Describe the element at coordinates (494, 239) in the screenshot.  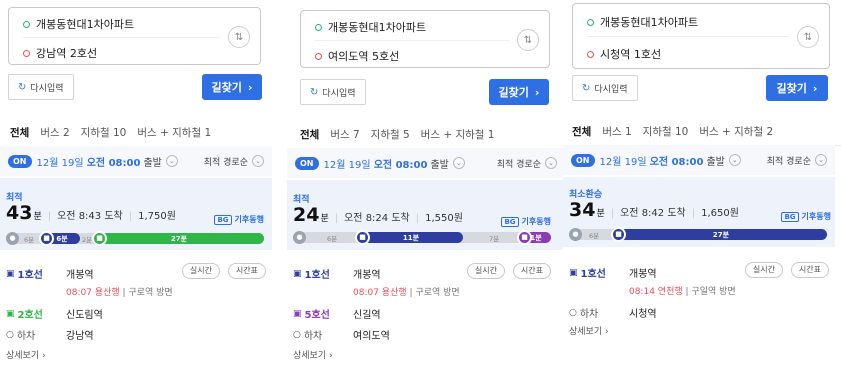
I see `bar-label: 7분` at that location.